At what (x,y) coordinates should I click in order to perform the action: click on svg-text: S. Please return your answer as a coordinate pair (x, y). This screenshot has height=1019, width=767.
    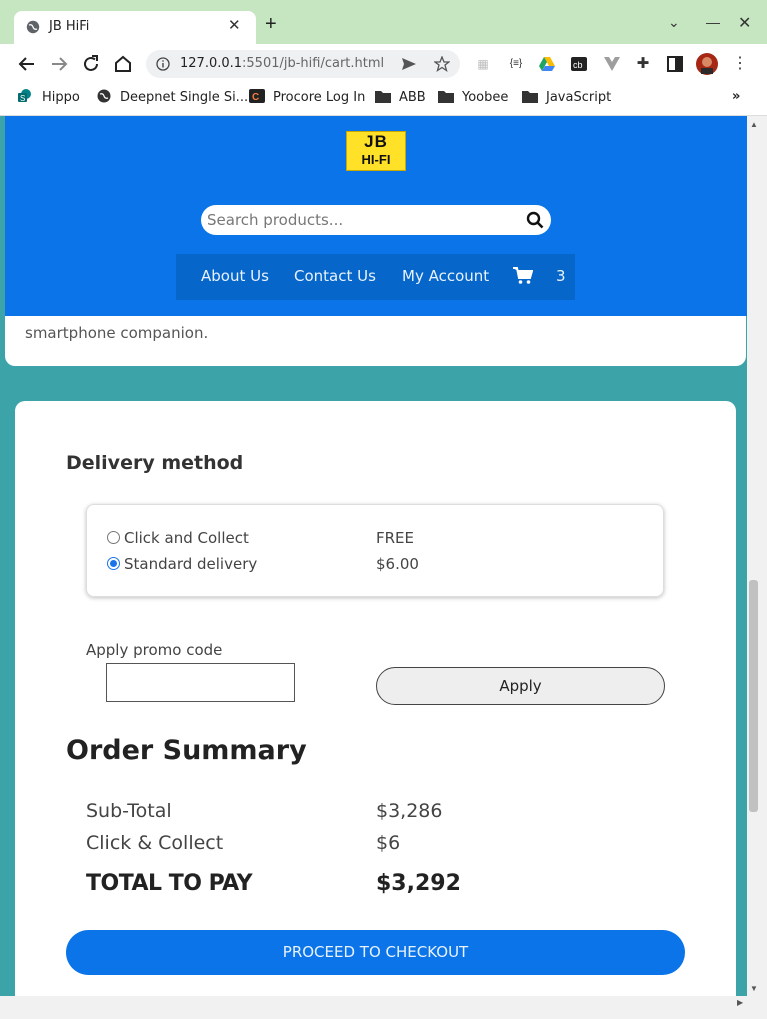
    Looking at the image, I should click on (22, 98).